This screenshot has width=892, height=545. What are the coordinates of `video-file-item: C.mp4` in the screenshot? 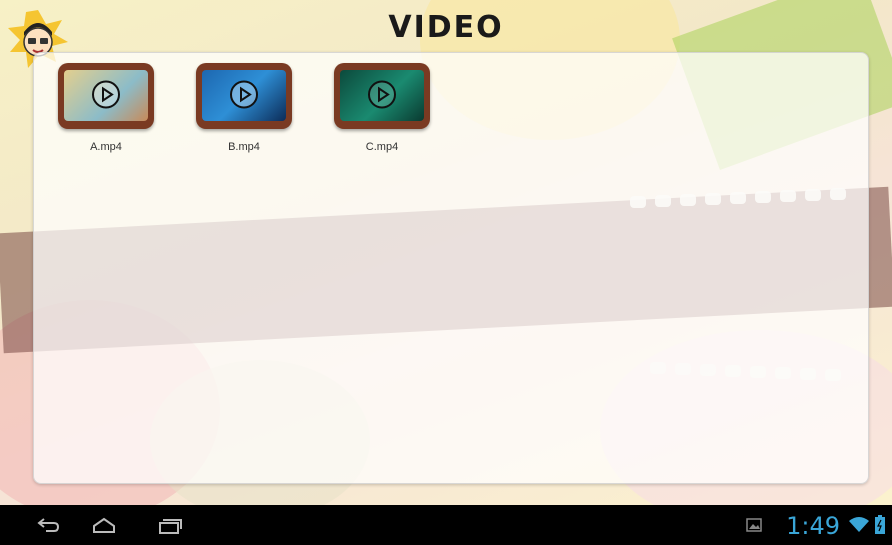 It's located at (382, 108).